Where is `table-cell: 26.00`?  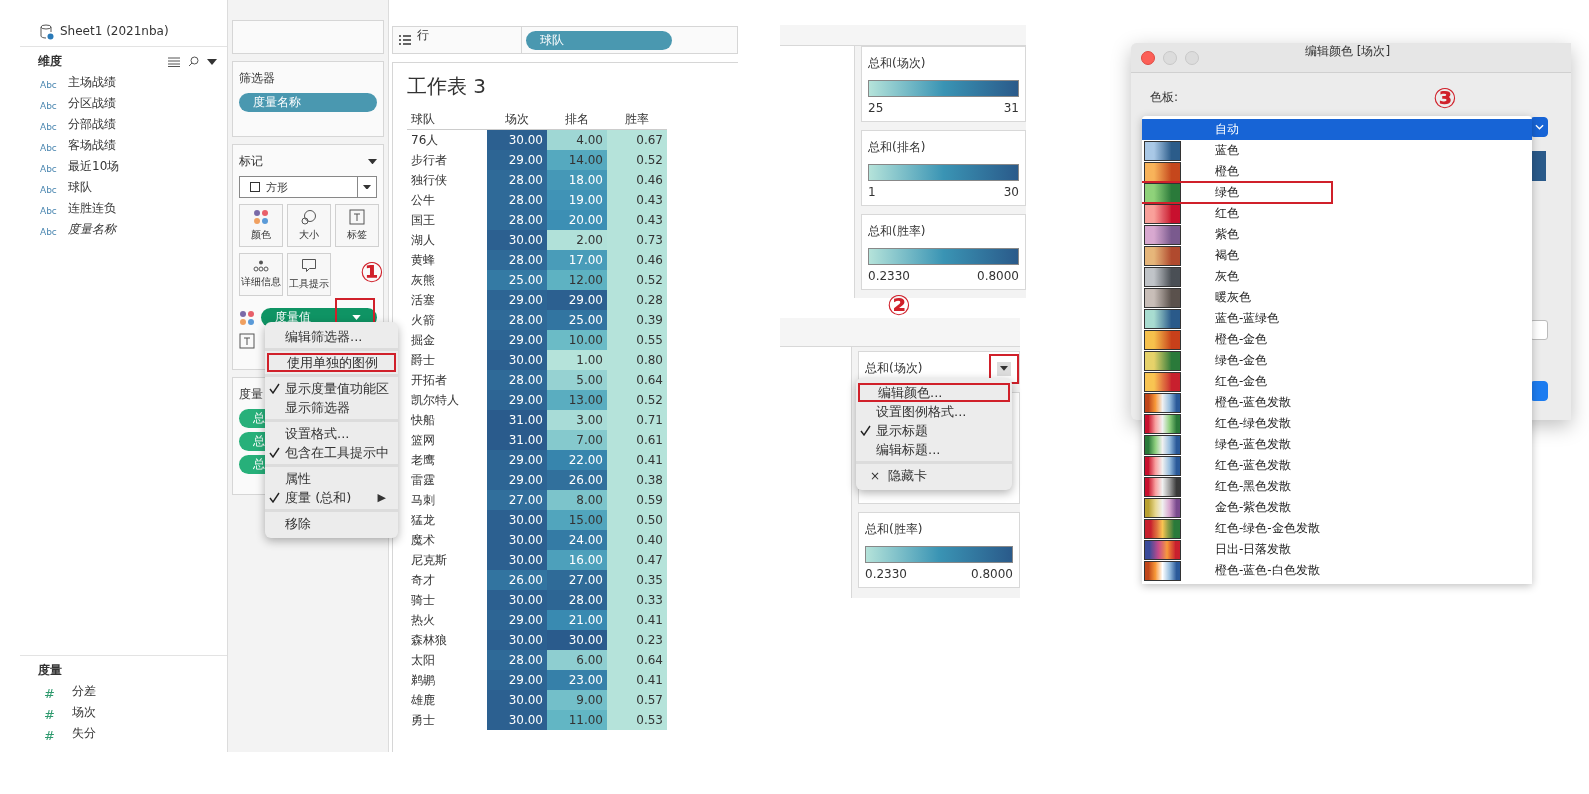 table-cell: 26.00 is located at coordinates (517, 580).